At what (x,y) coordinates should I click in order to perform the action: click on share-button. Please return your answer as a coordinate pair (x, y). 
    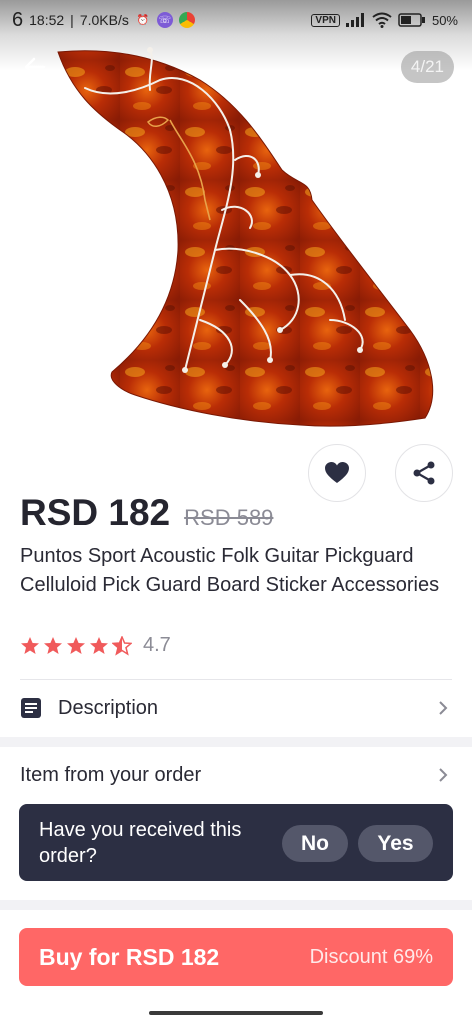
    Looking at the image, I should click on (424, 473).